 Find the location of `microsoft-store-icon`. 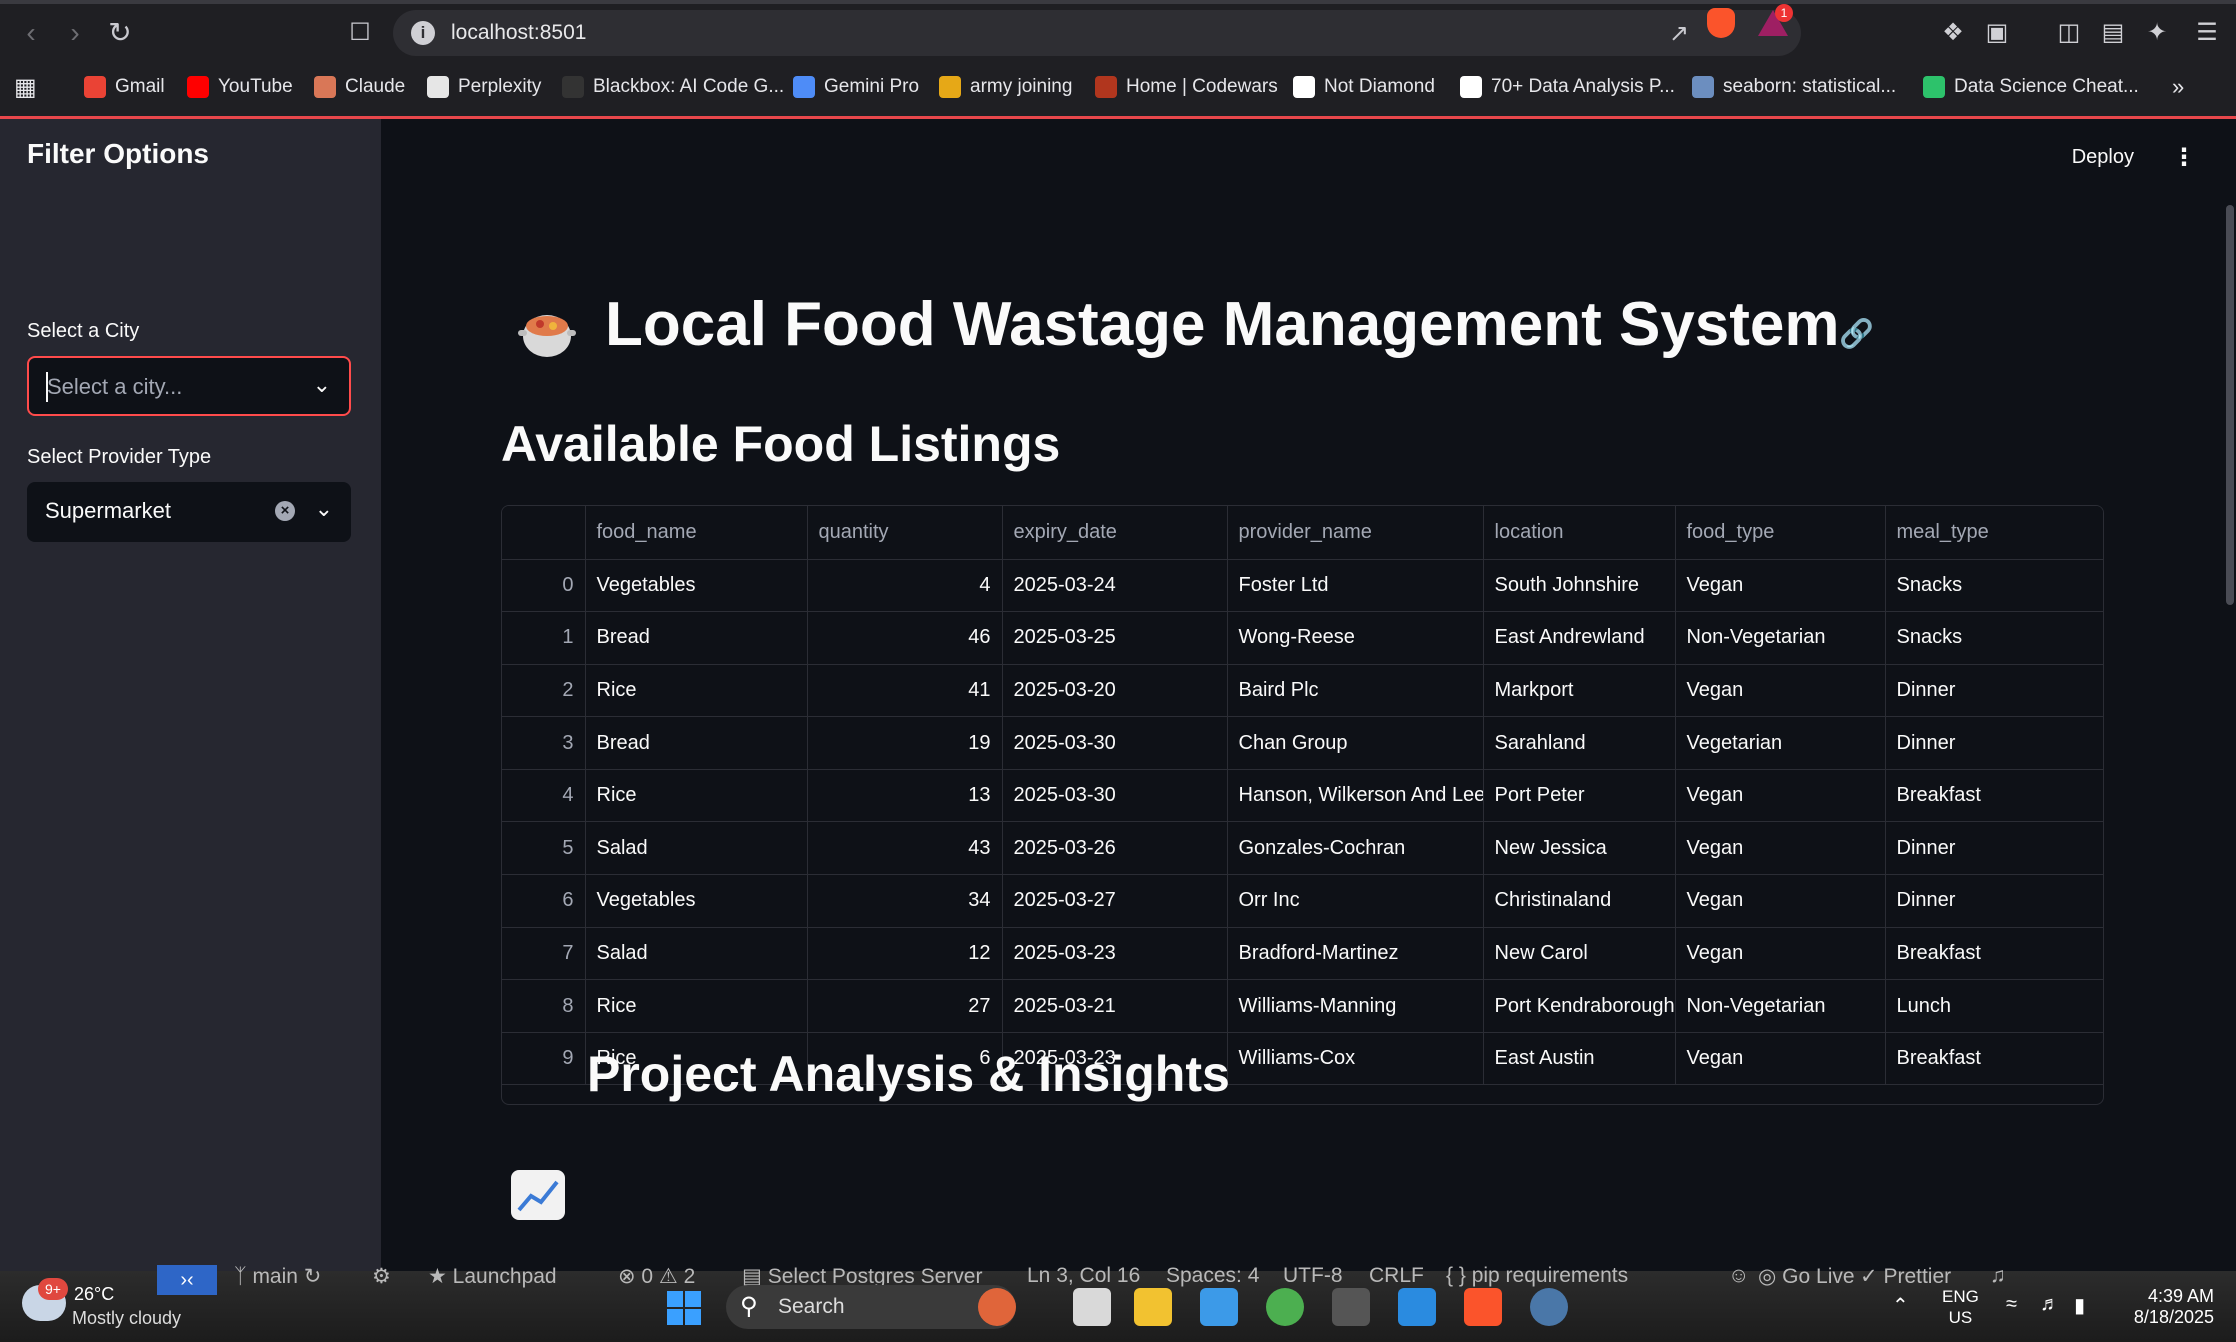

microsoft-store-icon is located at coordinates (1219, 1307).